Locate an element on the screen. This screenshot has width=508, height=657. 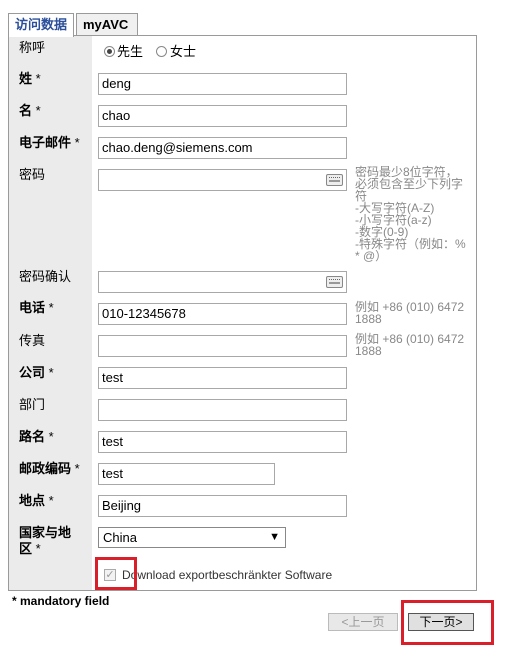
fax-hint: 例如 +86 (010) 6472 1888 is located at coordinates (410, 345).